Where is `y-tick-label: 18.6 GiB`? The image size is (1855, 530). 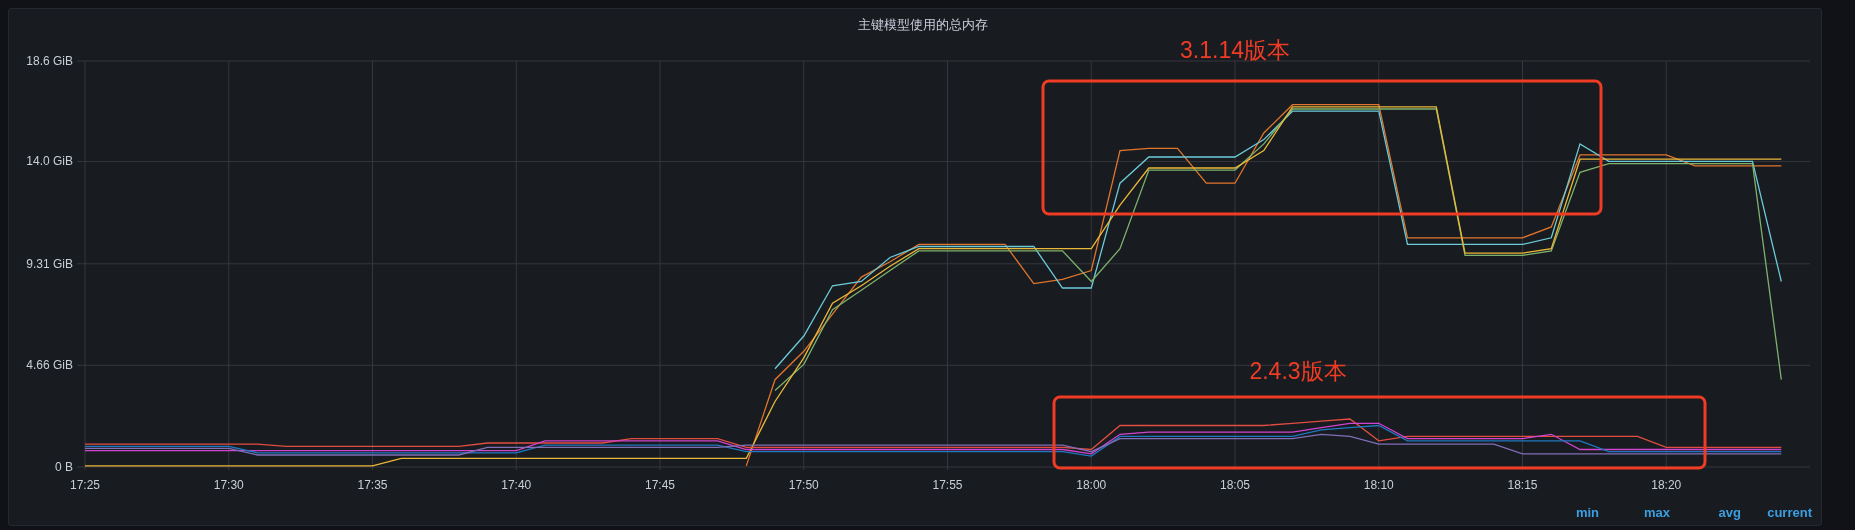
y-tick-label: 18.6 GiB is located at coordinates (49, 61).